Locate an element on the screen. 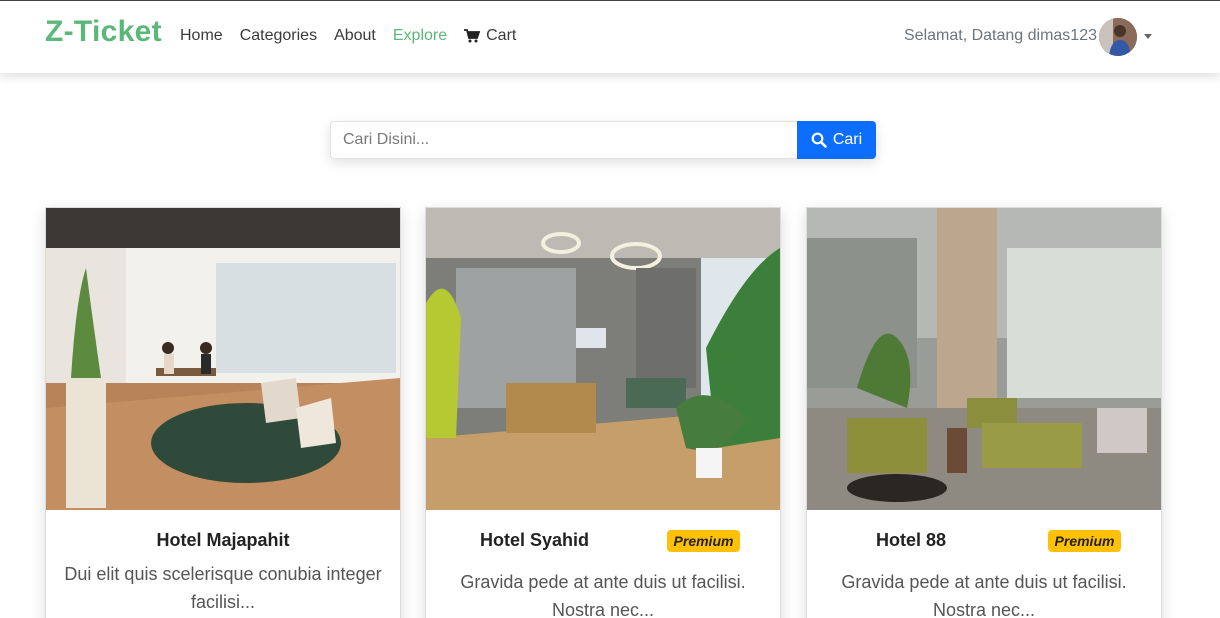  cart-icon is located at coordinates (472, 36).